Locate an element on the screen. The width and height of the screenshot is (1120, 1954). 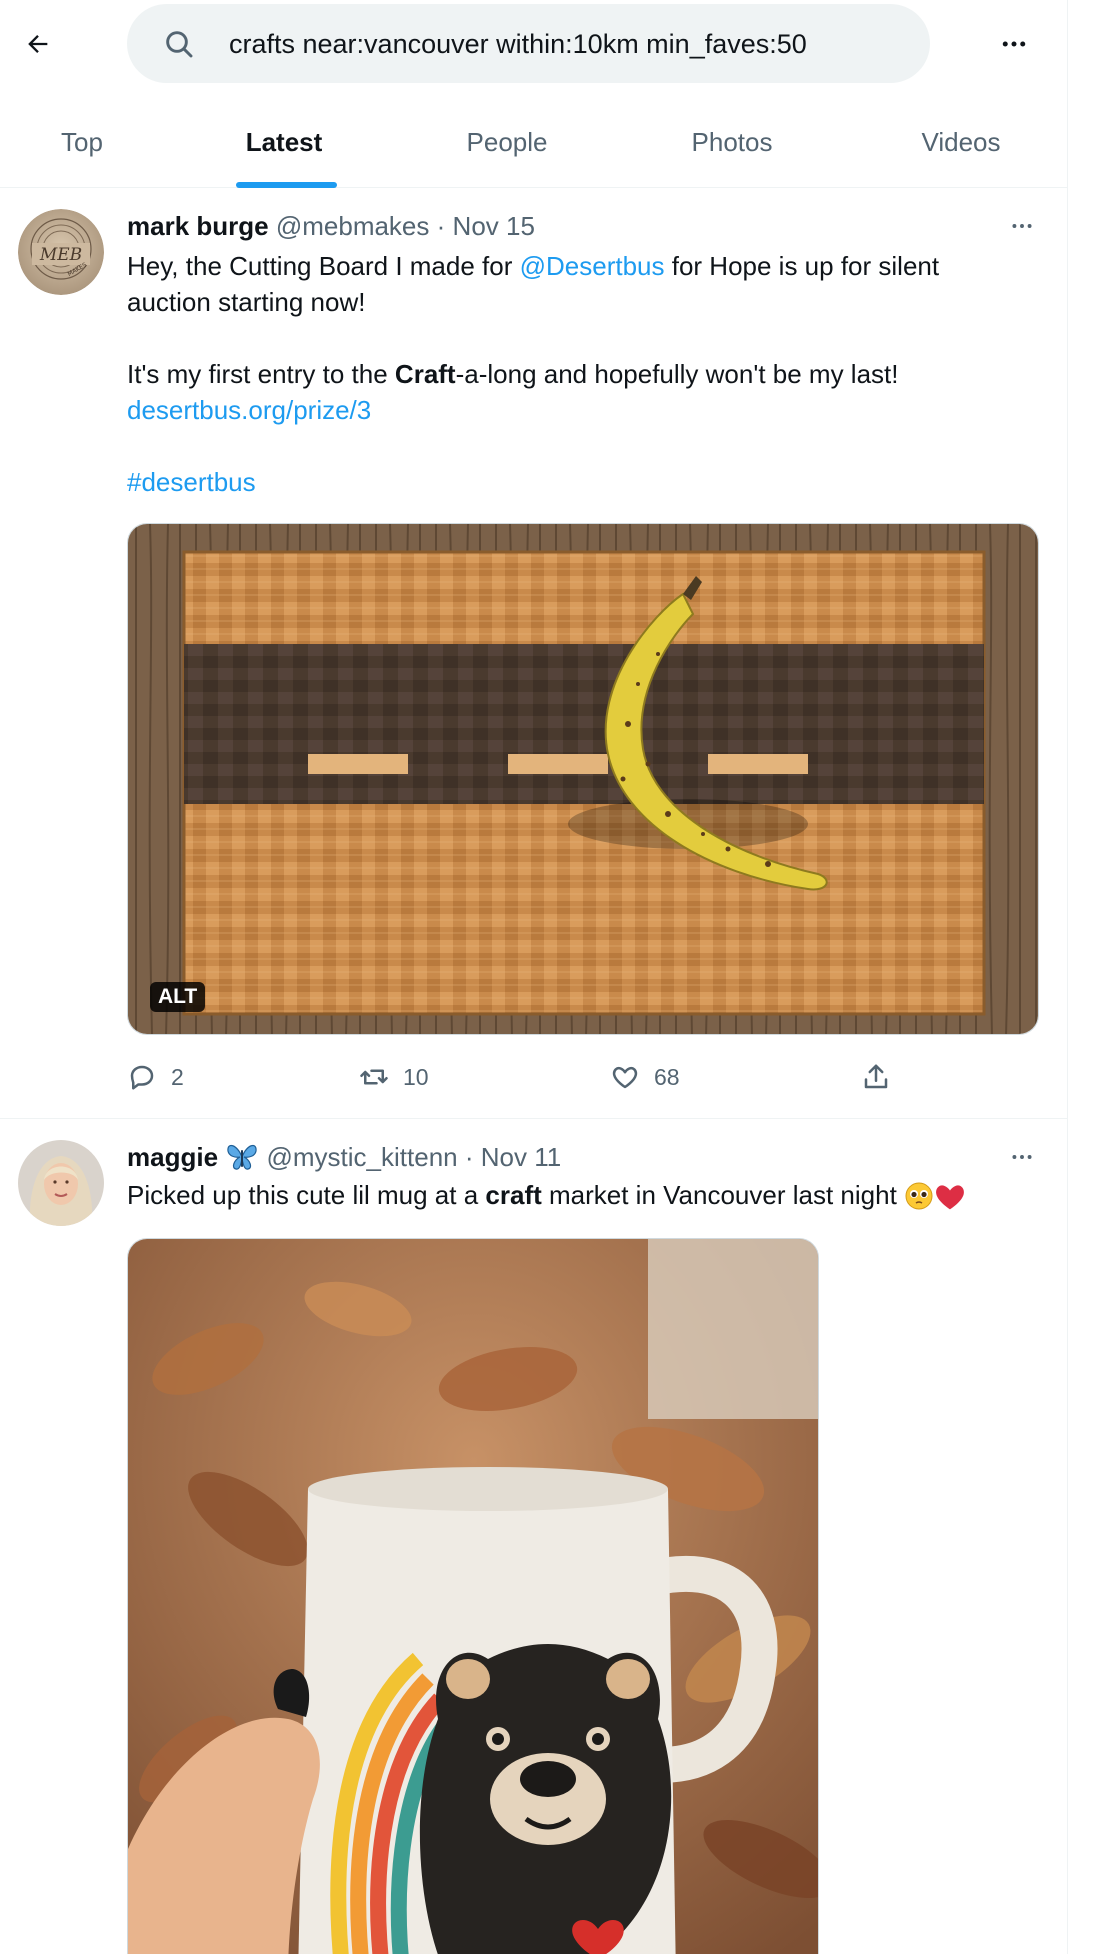
tweet-header: mark burge @mebmakes · Nov 15 is located at coordinates (331, 226).